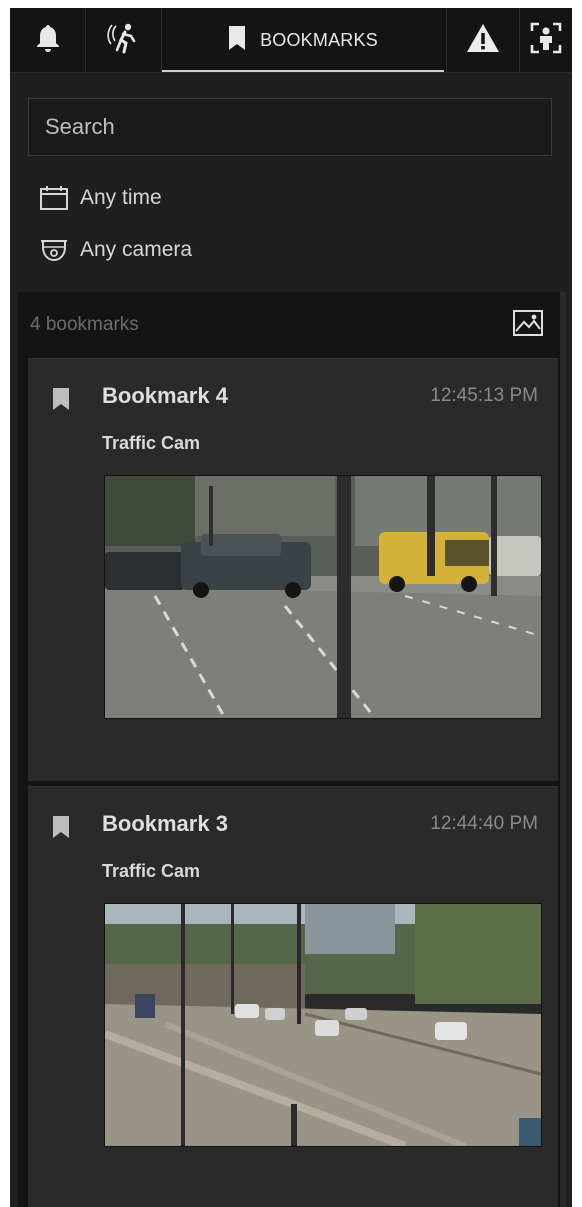 This screenshot has height=1207, width=582. I want to click on tab-people, so click(546, 40).